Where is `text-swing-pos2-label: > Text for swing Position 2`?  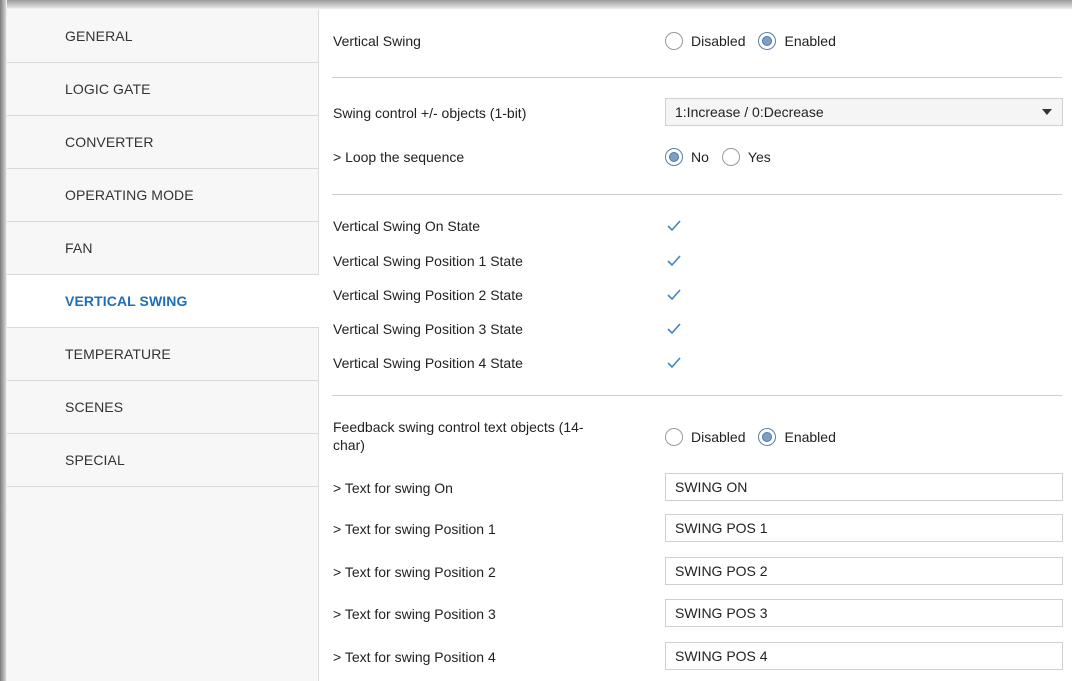
text-swing-pos2-label: > Text for swing Position 2 is located at coordinates (414, 572).